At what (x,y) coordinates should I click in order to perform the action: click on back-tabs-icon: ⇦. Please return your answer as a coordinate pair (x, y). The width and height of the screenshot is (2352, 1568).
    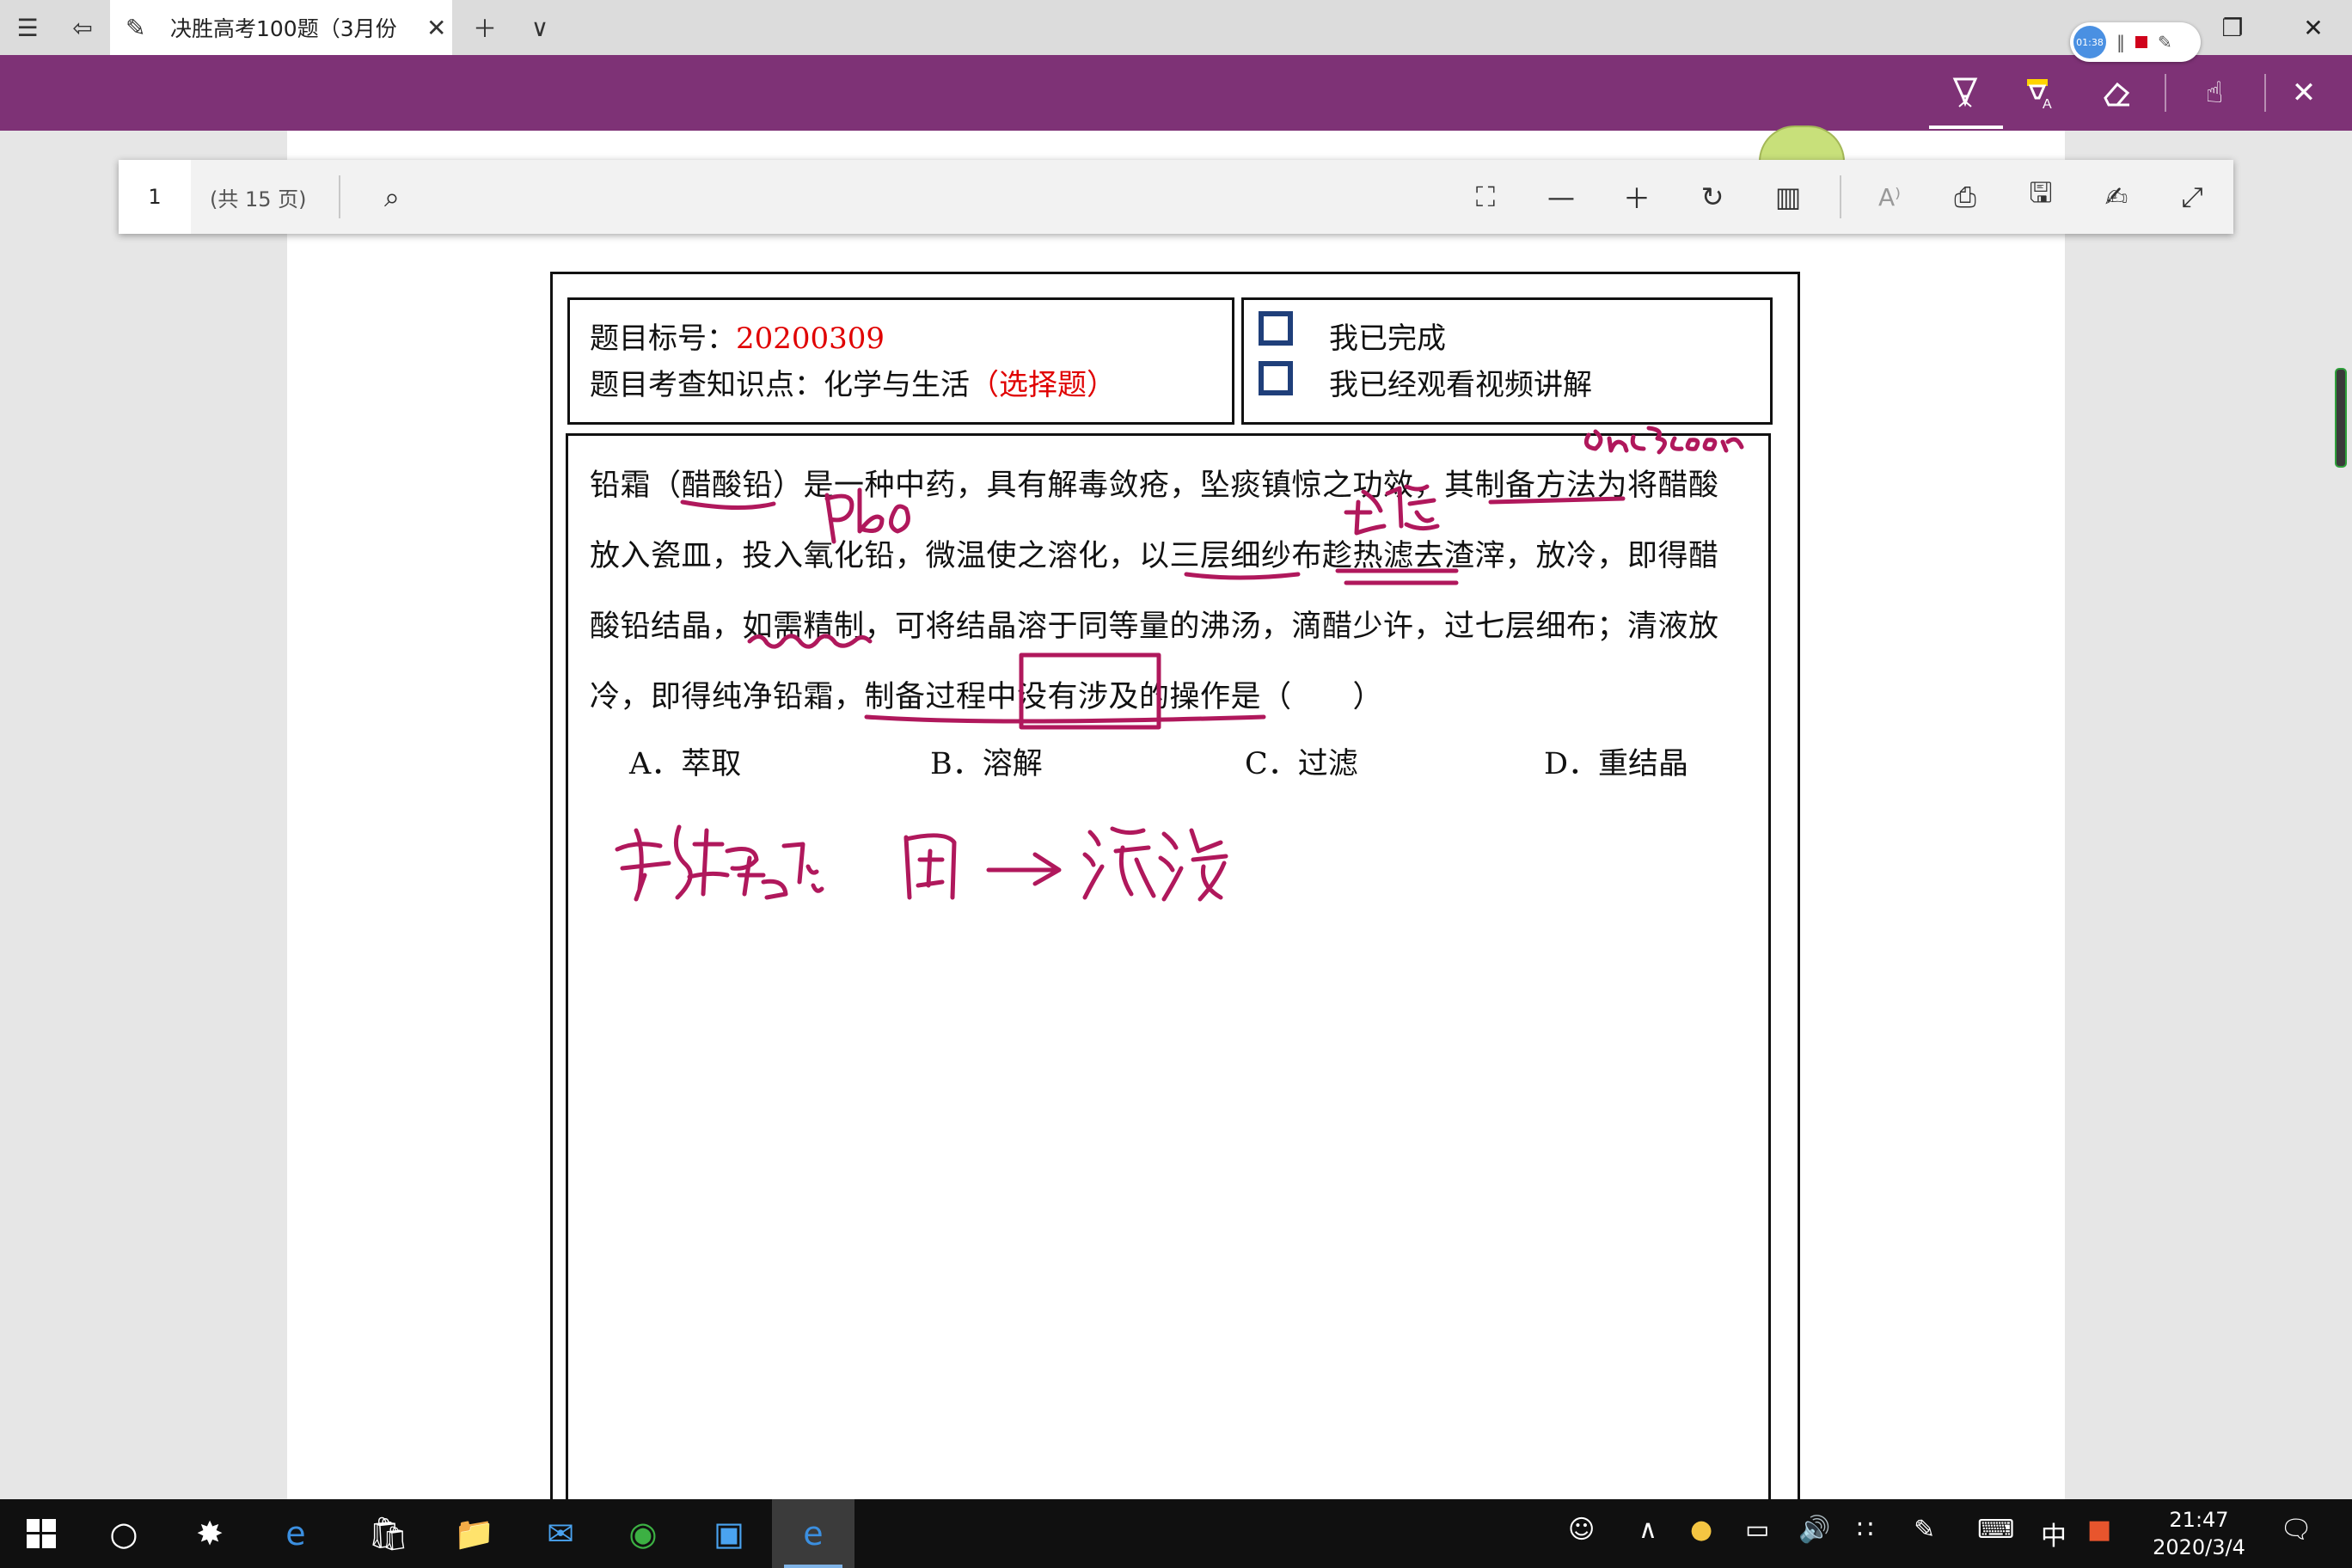
    Looking at the image, I should click on (82, 27).